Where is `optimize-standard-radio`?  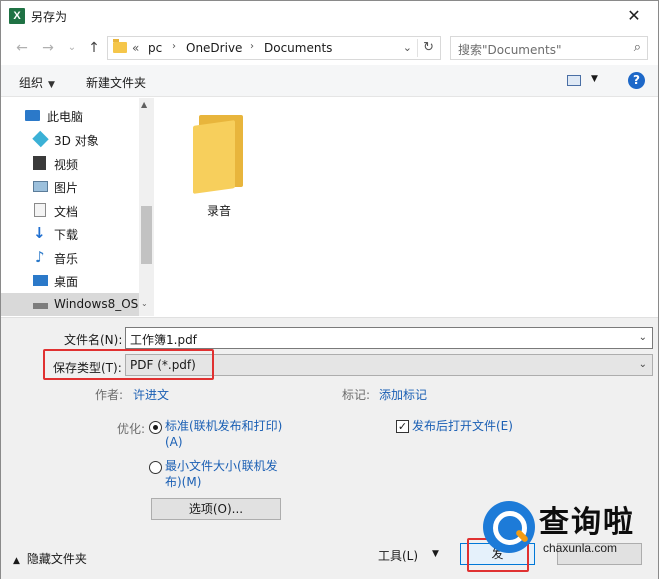 optimize-standard-radio is located at coordinates (155, 427).